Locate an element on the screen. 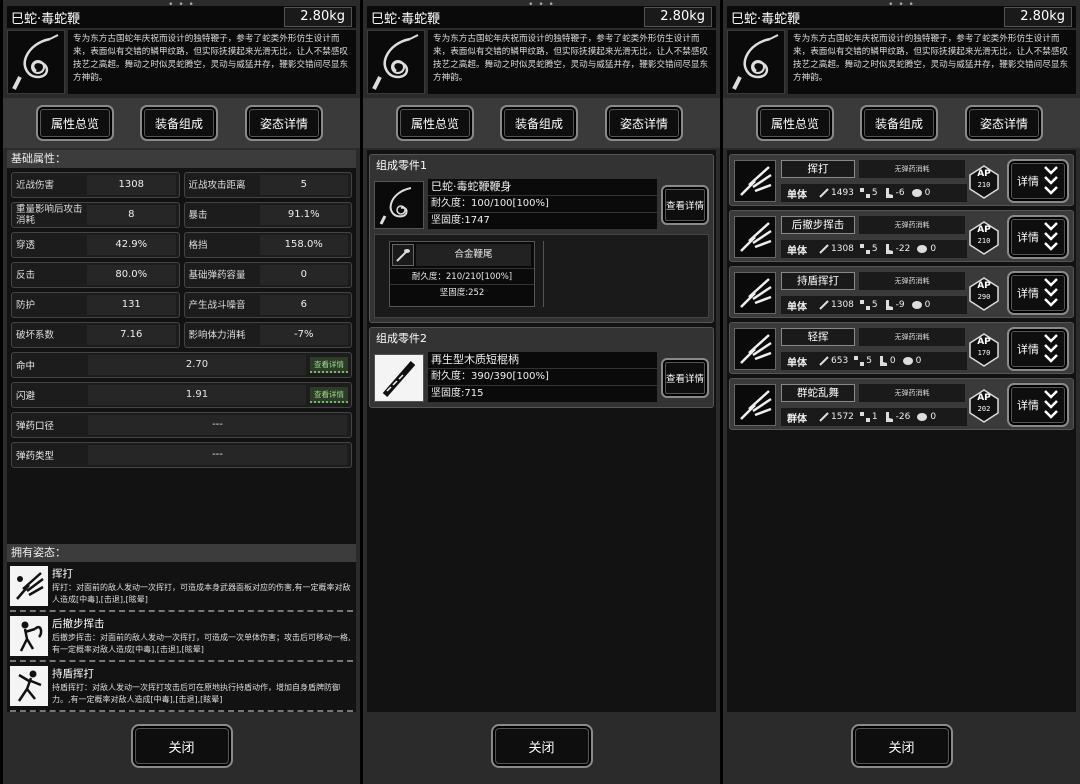 The height and width of the screenshot is (784, 1080). skill-move: -26 is located at coordinates (903, 417).